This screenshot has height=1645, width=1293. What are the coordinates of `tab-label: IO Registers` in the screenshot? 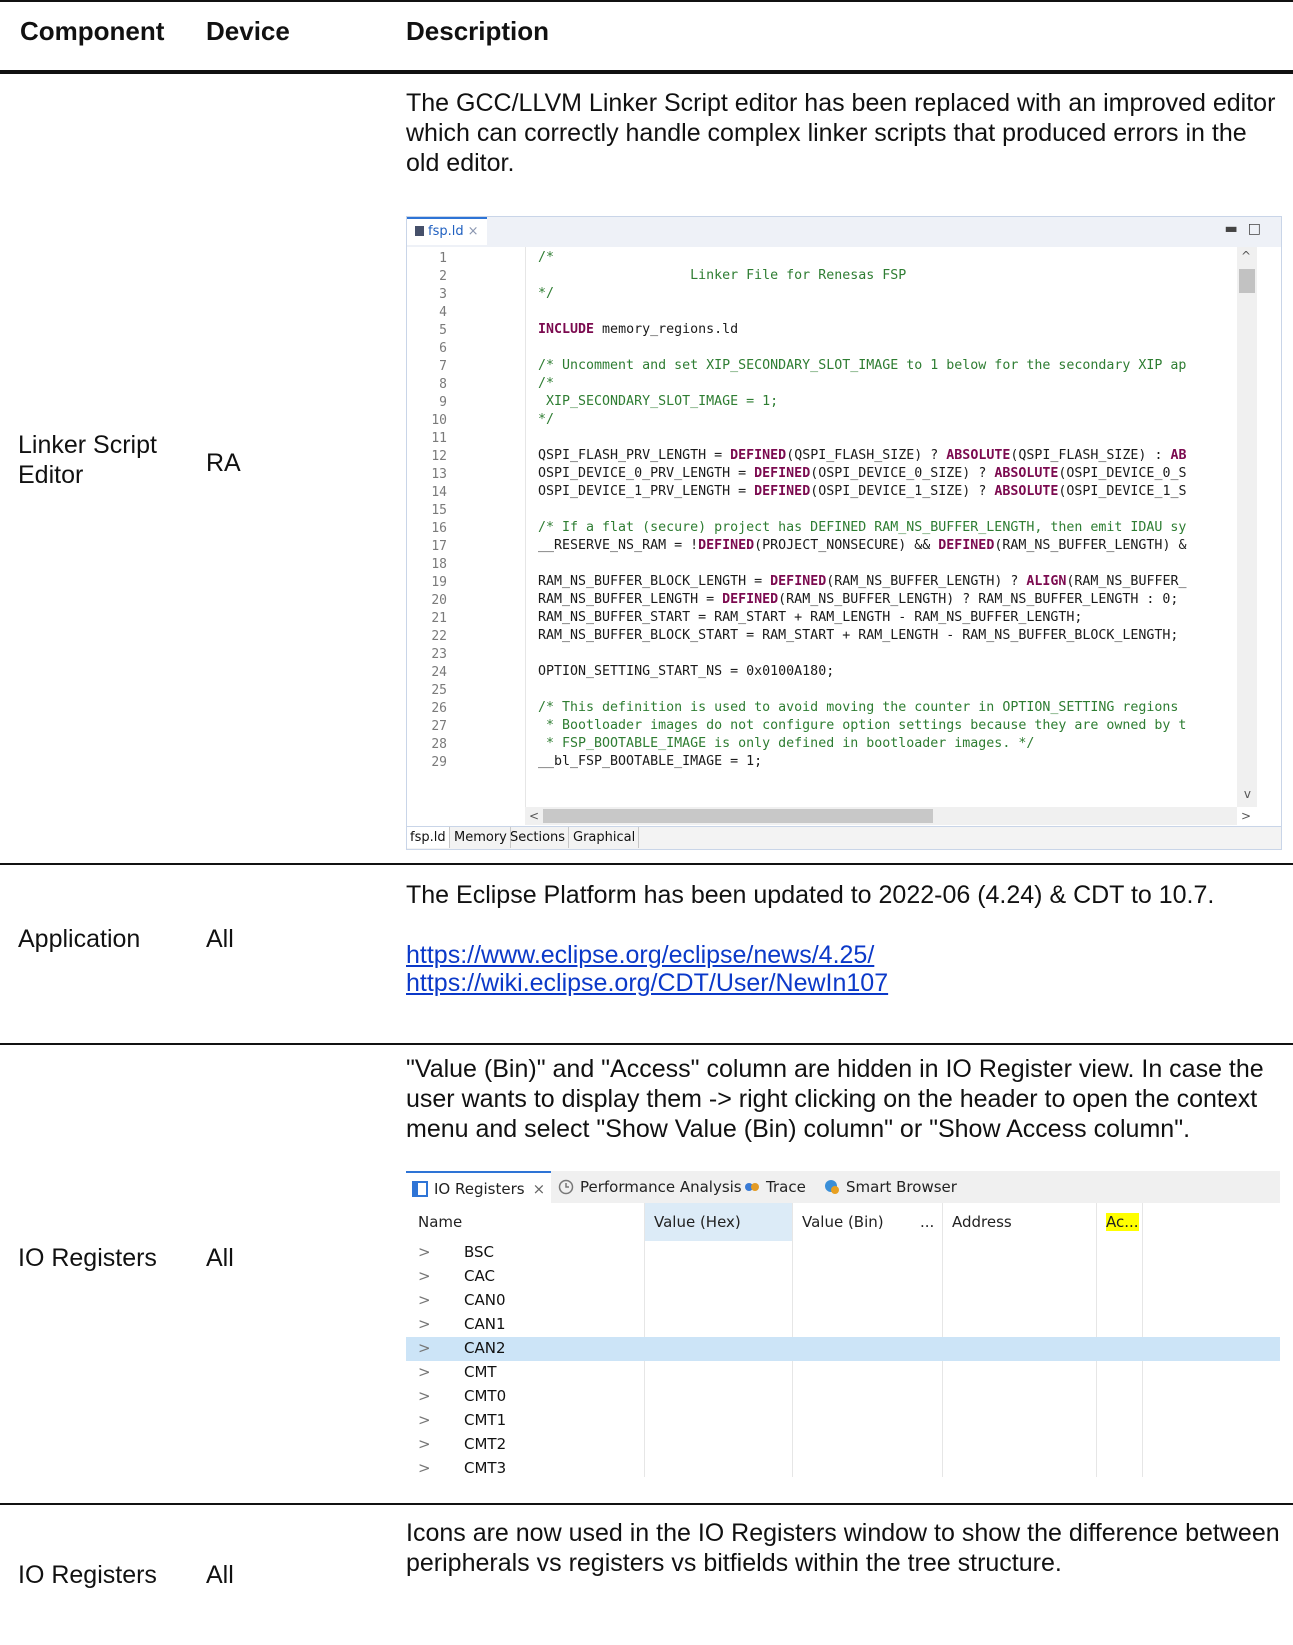 It's located at (479, 1189).